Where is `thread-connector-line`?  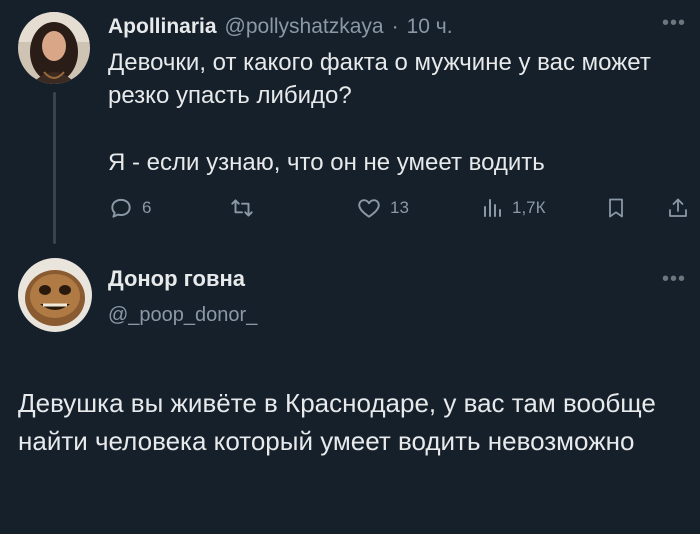 thread-connector-line is located at coordinates (54, 168).